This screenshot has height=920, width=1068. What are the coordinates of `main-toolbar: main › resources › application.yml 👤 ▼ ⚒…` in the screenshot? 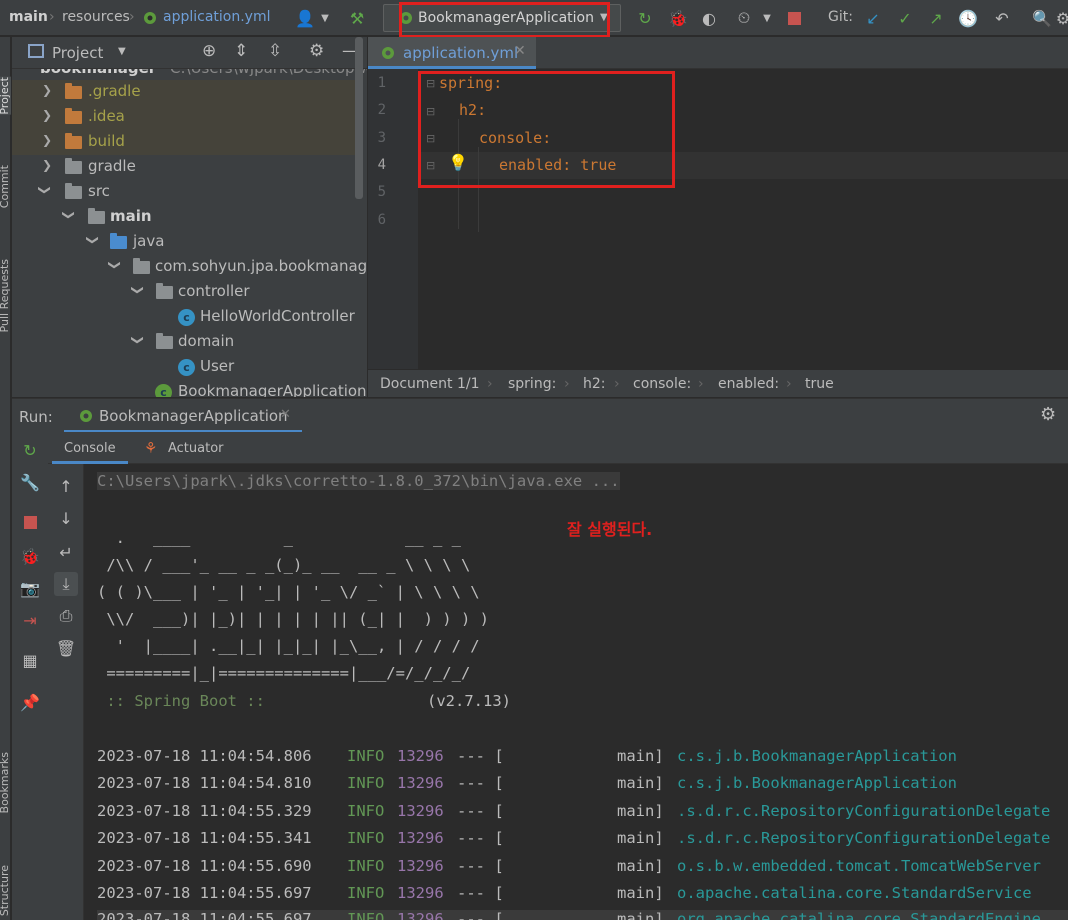 It's located at (534, 19).